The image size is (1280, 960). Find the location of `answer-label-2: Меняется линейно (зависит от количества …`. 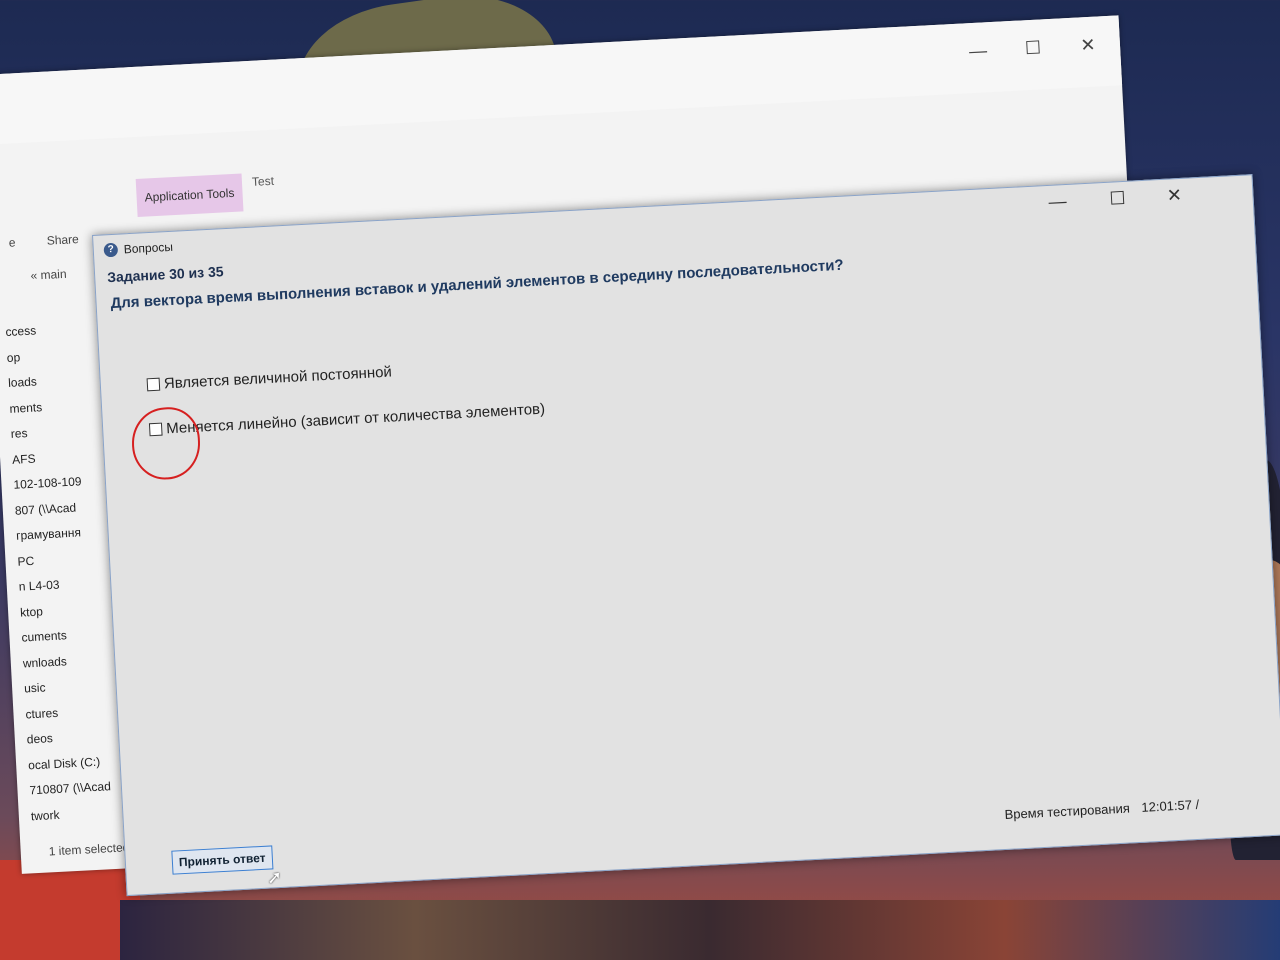

answer-label-2: Меняется линейно (зависит от количества … is located at coordinates (355, 419).